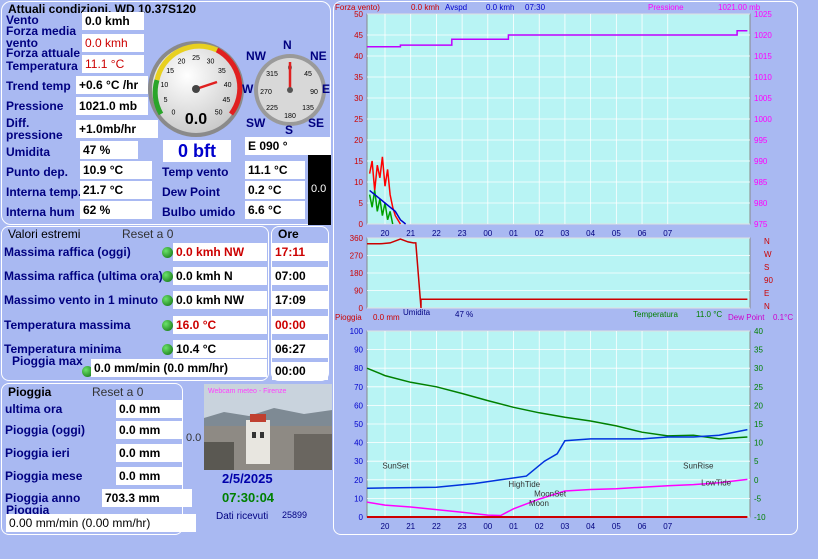 Image resolution: width=818 pixels, height=559 pixels. I want to click on compass-degree-label: 225, so click(272, 108).